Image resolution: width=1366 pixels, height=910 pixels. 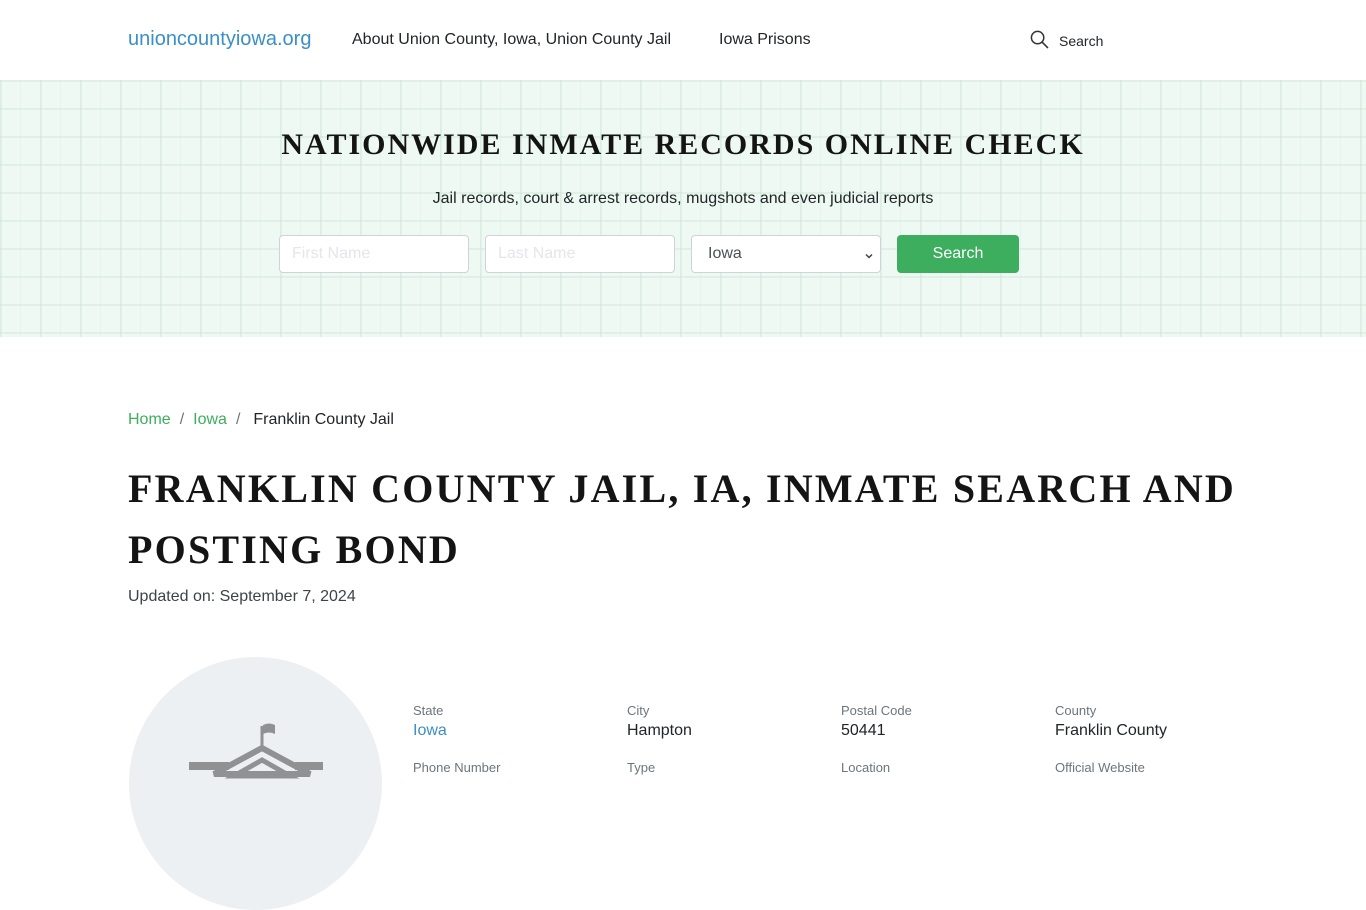 I want to click on chevron-down-icon, so click(x=869, y=253).